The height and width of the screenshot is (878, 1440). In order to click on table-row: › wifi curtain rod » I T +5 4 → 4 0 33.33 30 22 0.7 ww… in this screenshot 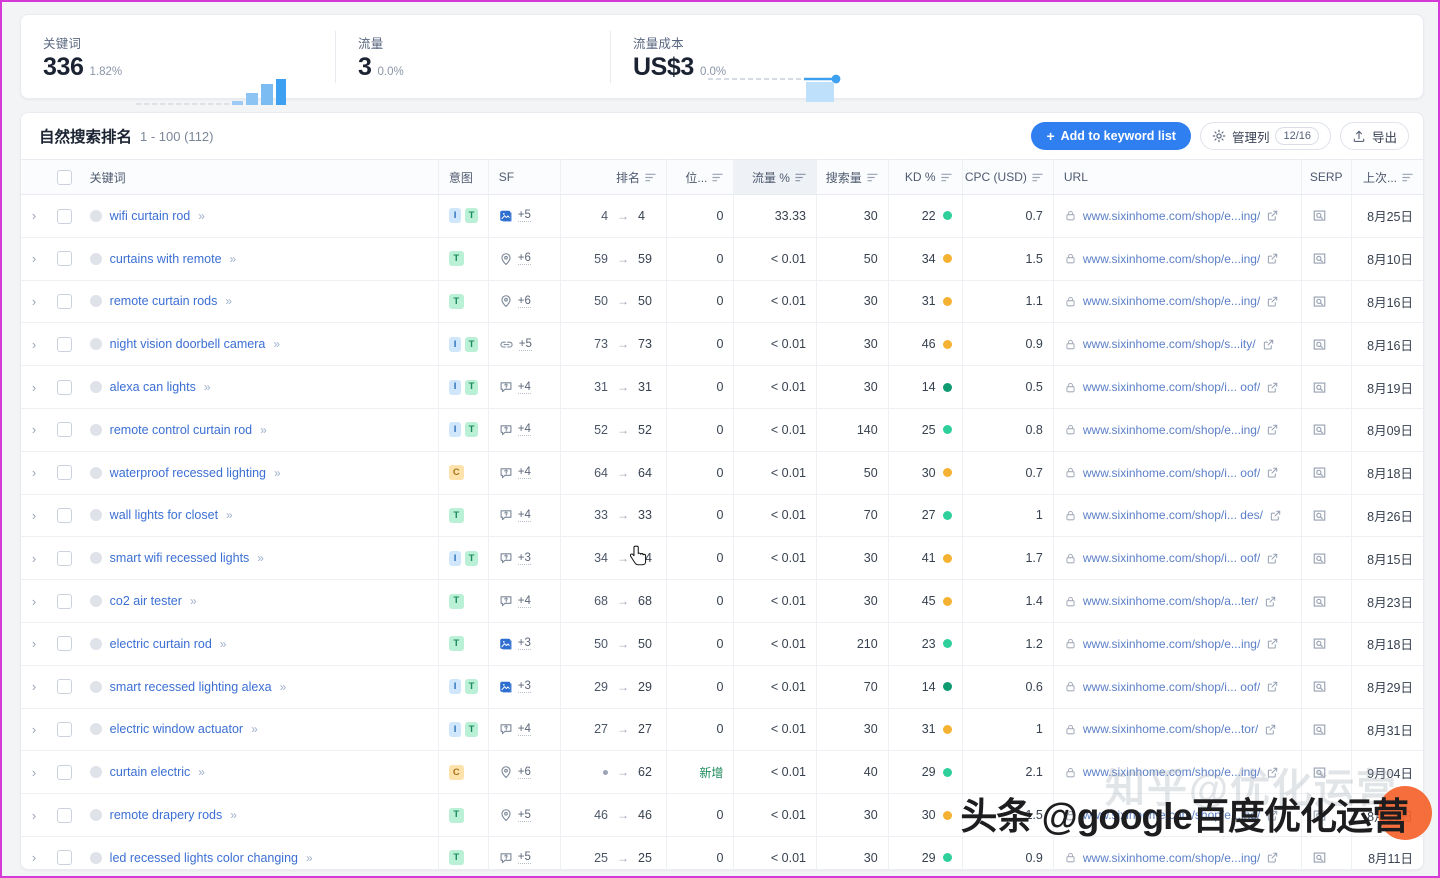, I will do `click(722, 216)`.